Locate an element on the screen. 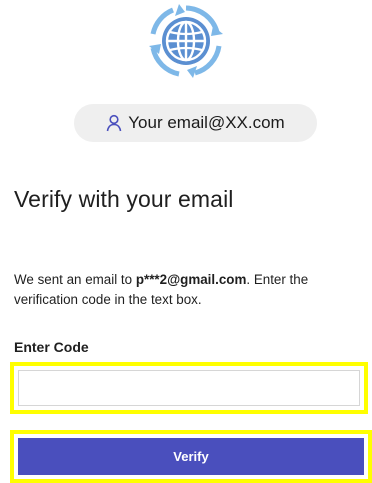  description-prefix: We sent an email to is located at coordinates (75, 279).